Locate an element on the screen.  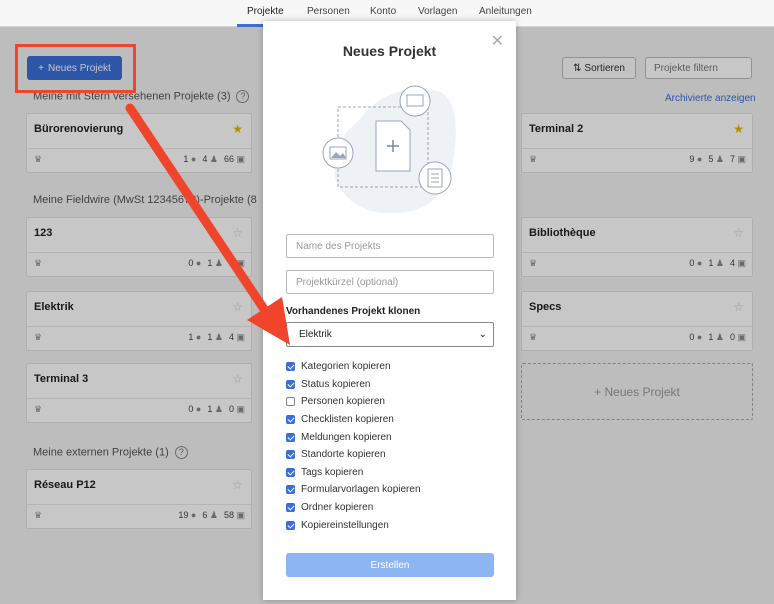
clone-selected-value: Elektrik is located at coordinates (315, 334).